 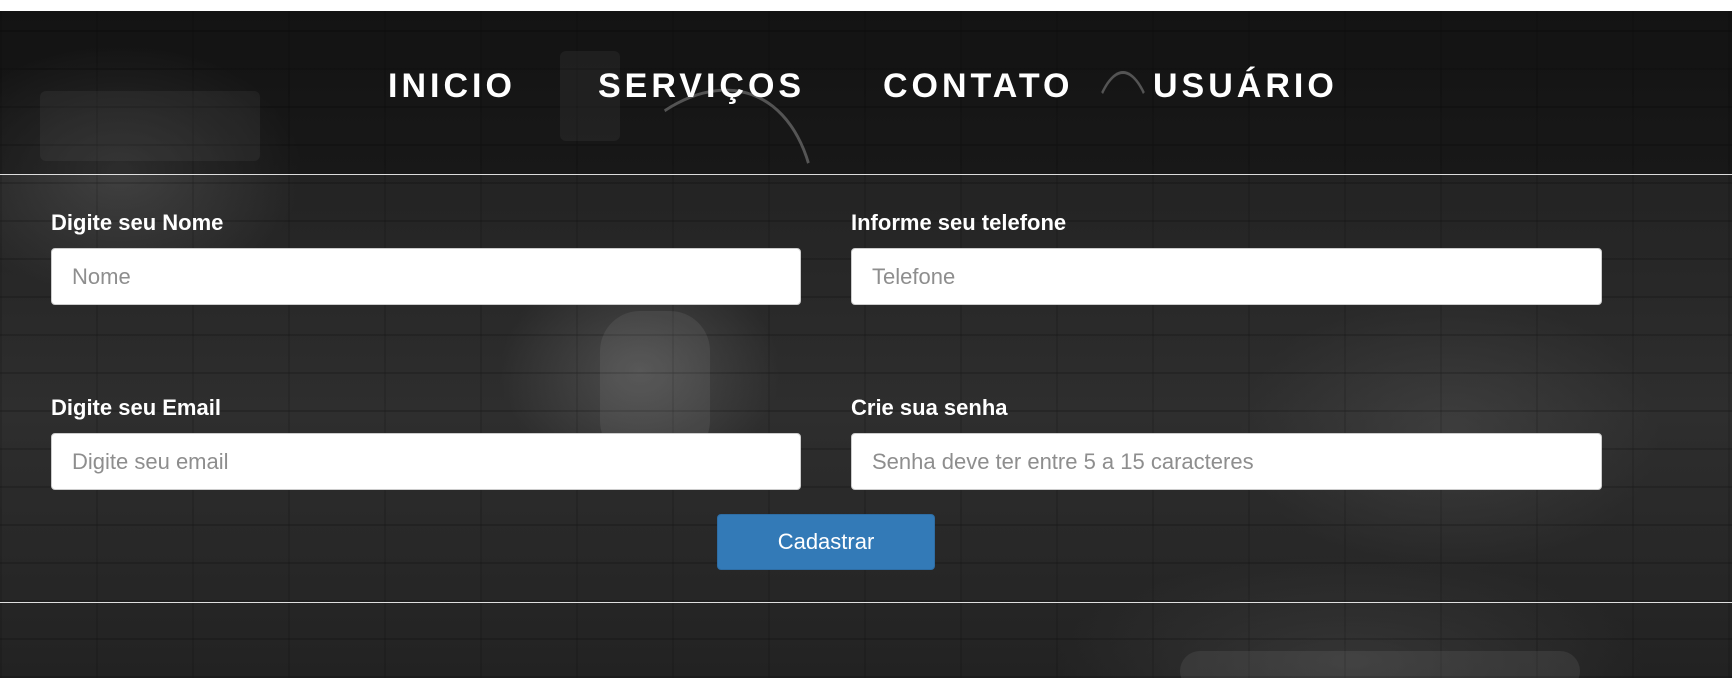 What do you see at coordinates (701, 86) in the screenshot?
I see `nav-item-servicos: SERVIÇOS` at bounding box center [701, 86].